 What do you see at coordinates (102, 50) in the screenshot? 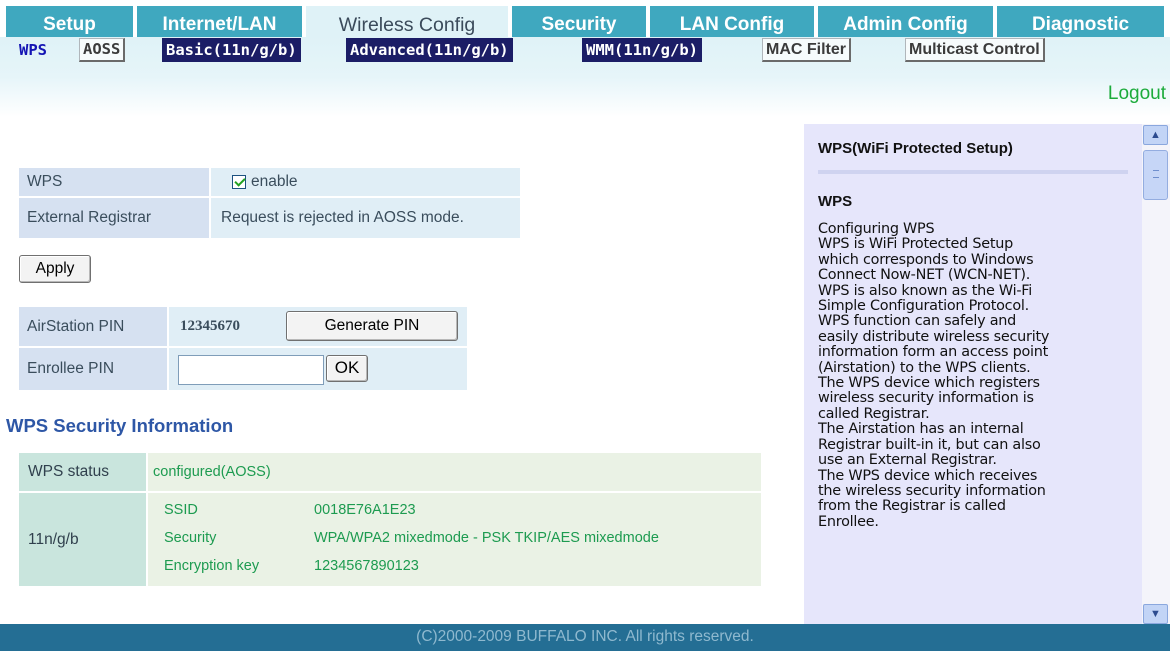
I see `subtab-aoss: AOSS` at bounding box center [102, 50].